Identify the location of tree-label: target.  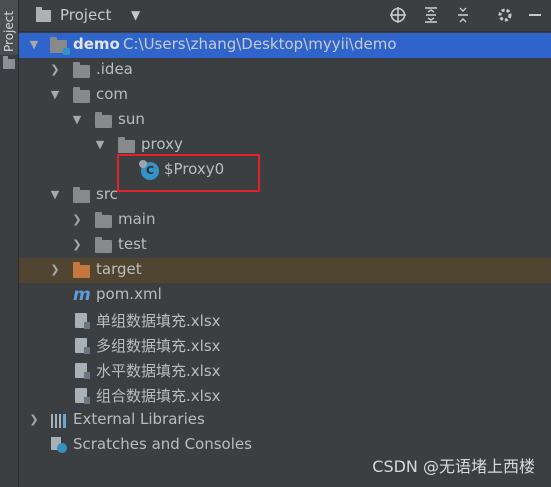
(119, 269).